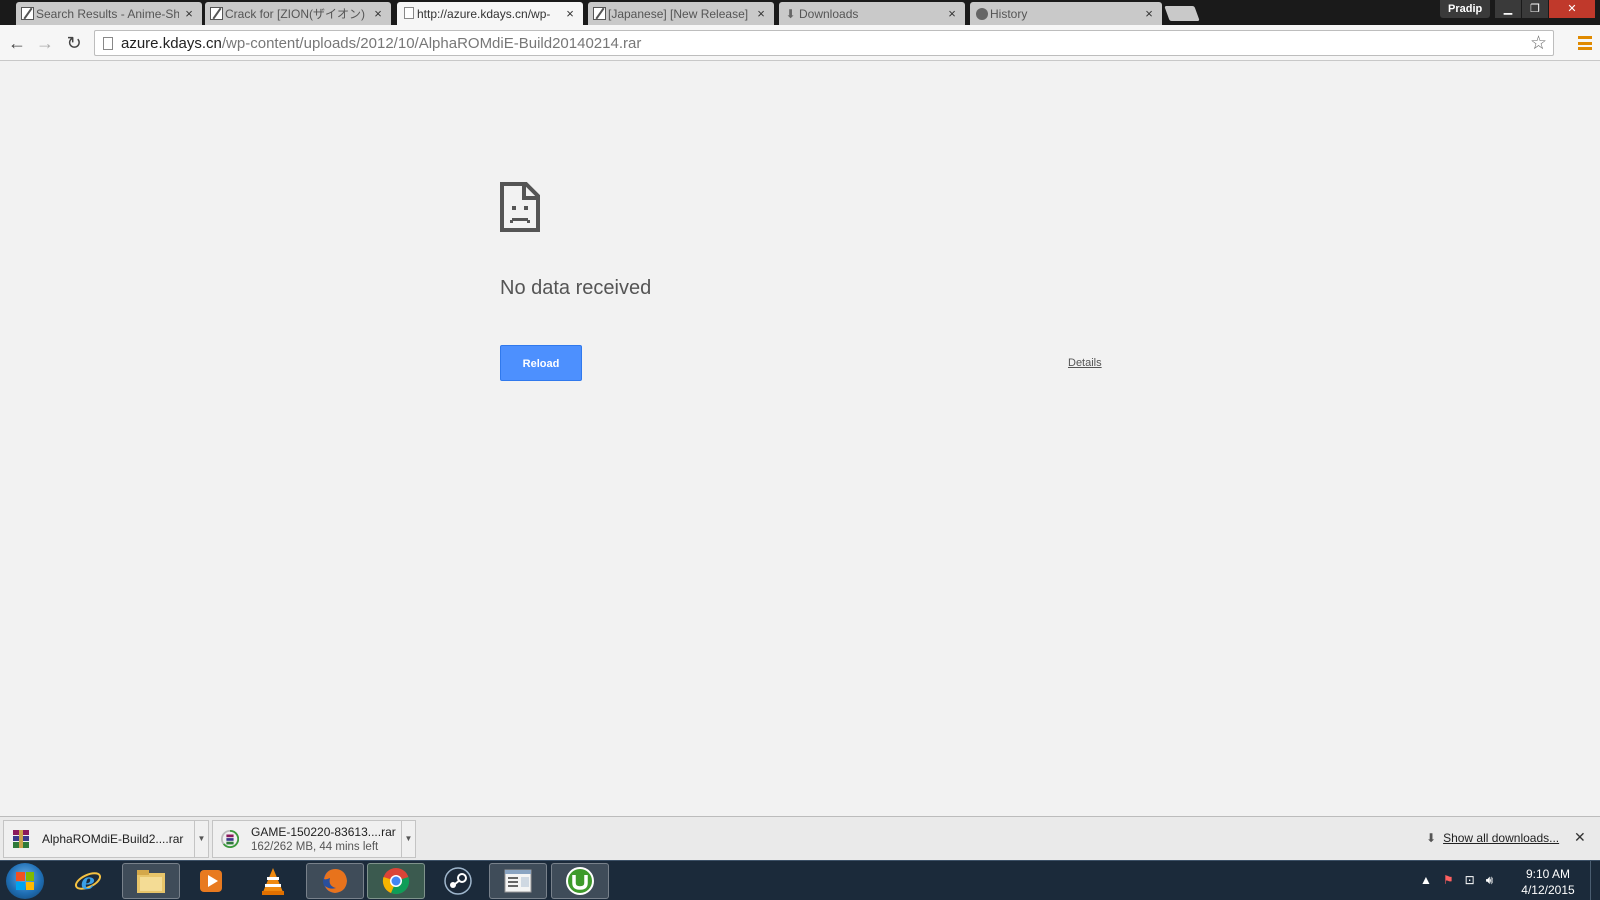  Describe the element at coordinates (1572, 9) in the screenshot. I see `close-window-icon: ✕` at that location.